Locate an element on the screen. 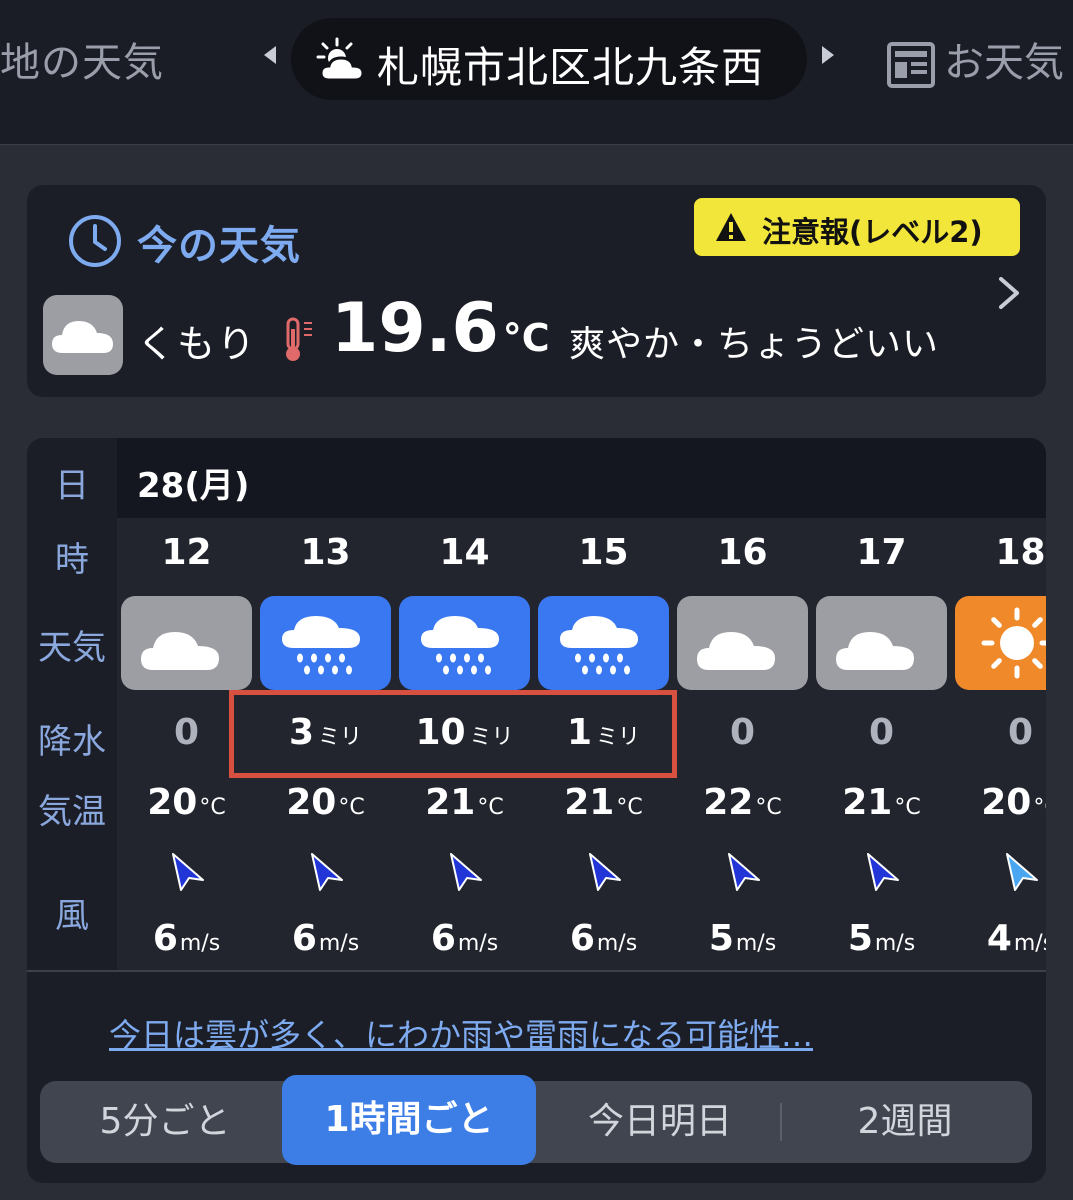  current-temperature-unit: °C is located at coordinates (526, 338).